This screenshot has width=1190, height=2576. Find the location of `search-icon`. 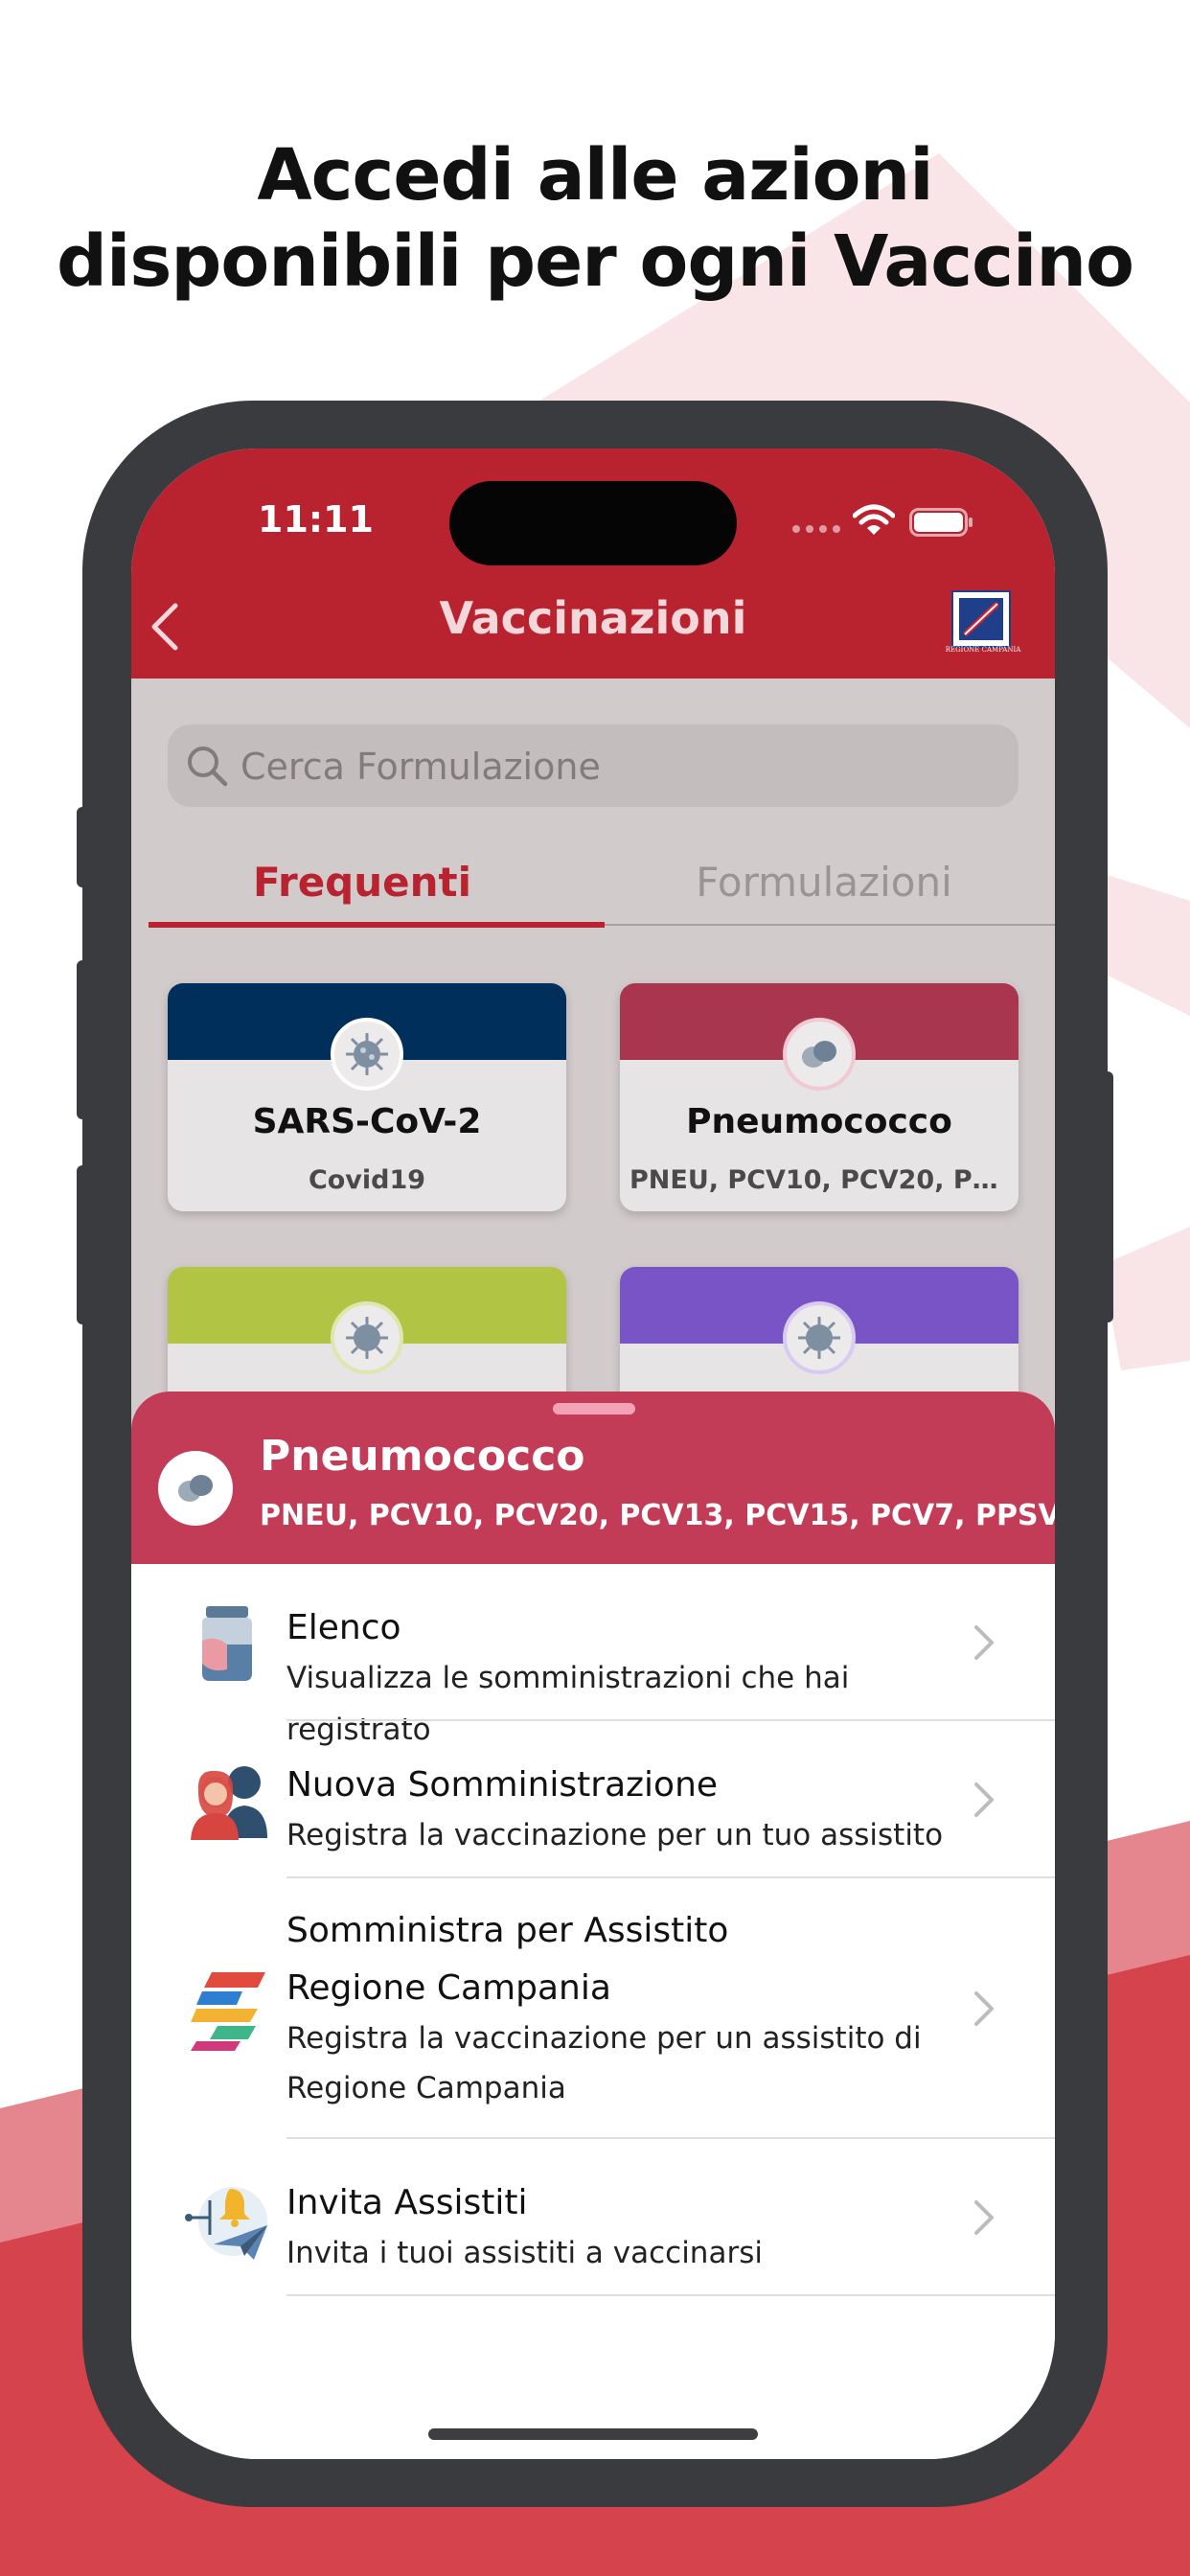

search-icon is located at coordinates (208, 767).